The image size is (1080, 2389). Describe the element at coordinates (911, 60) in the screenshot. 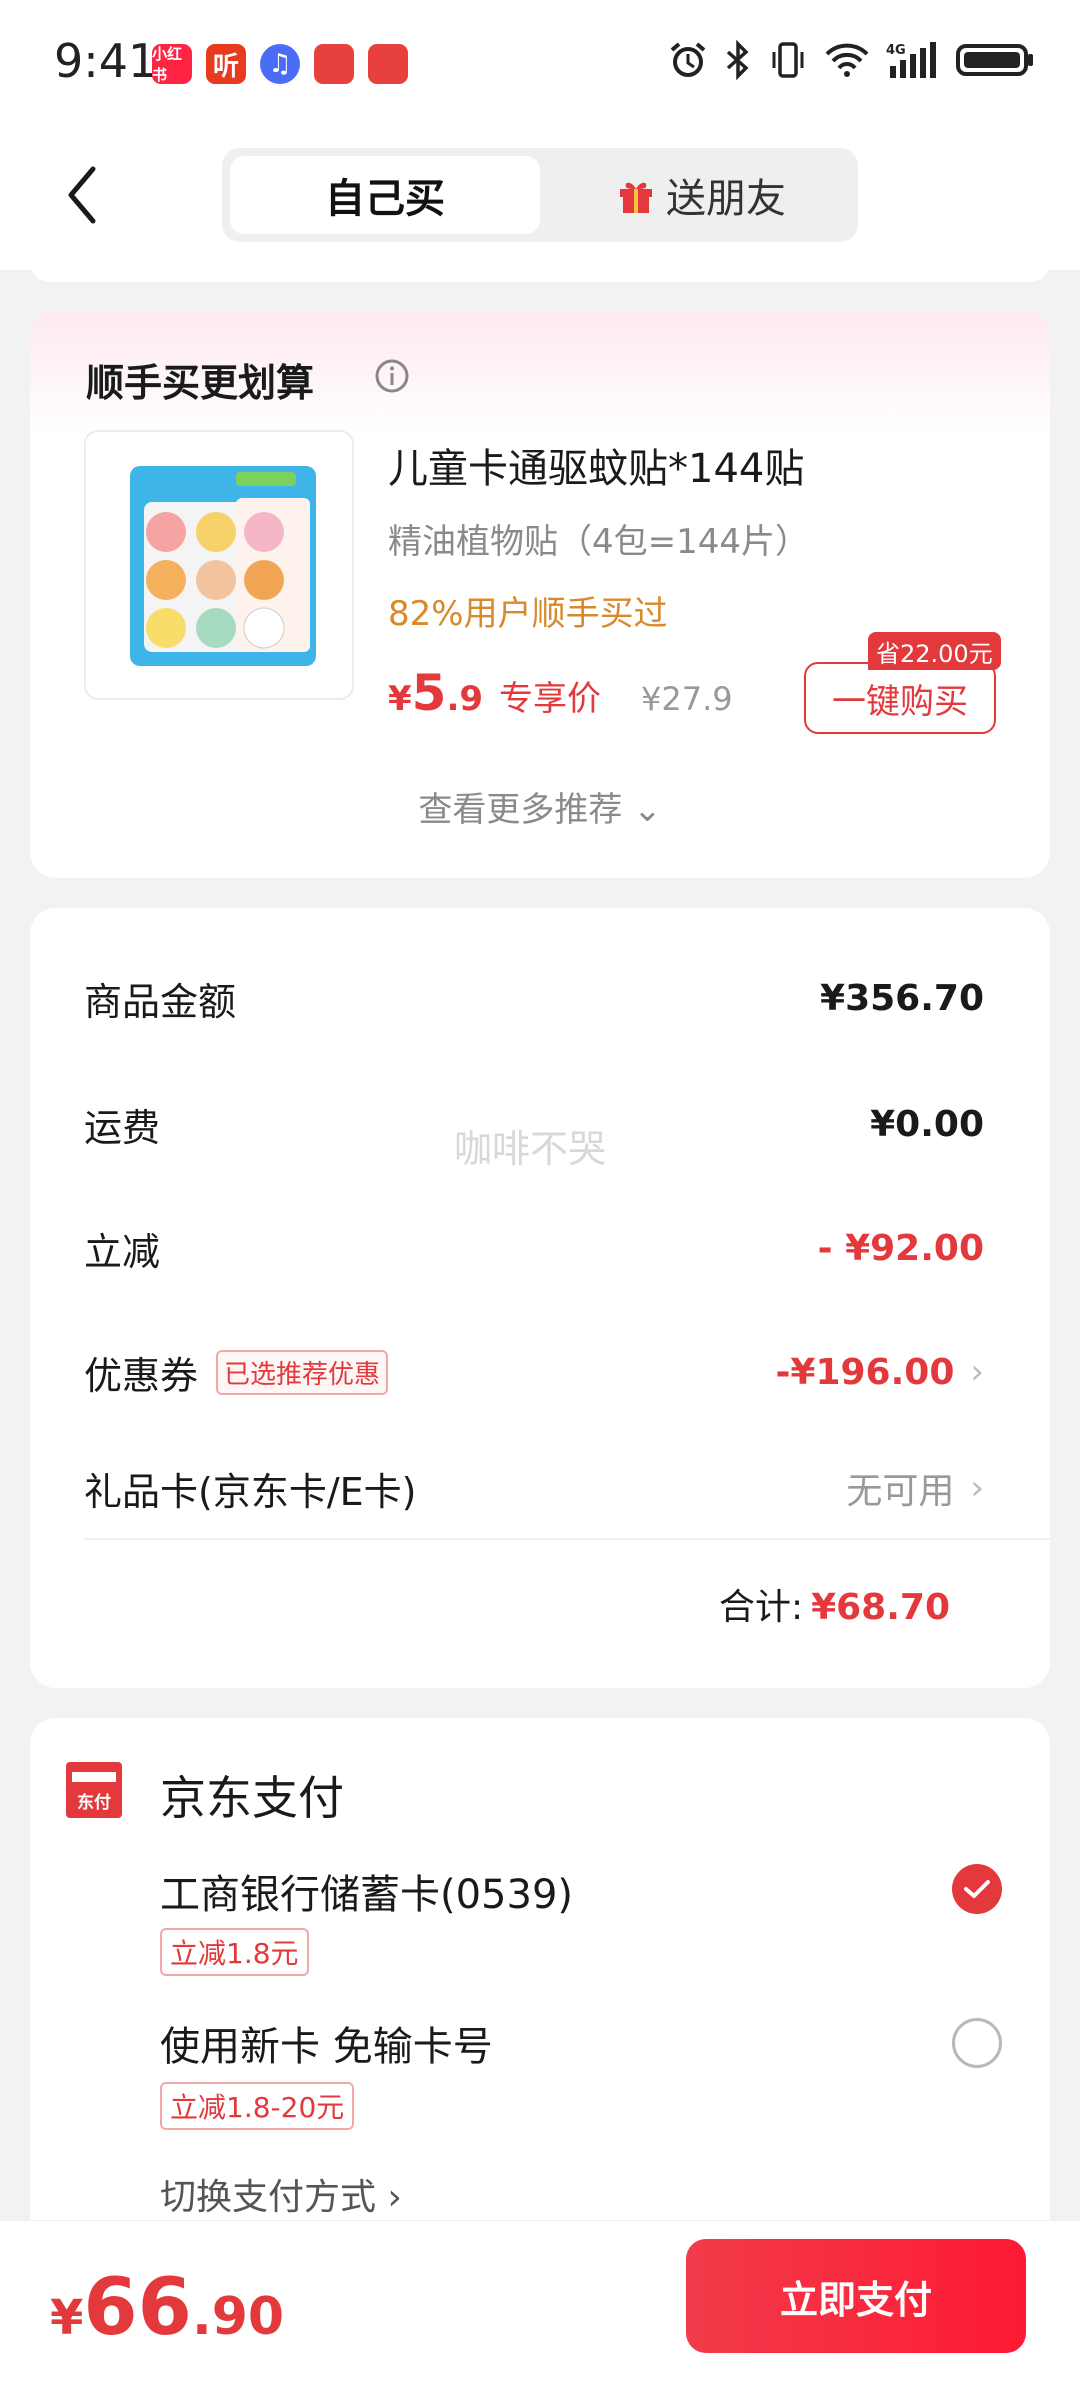

I see `signal-4g-icon: 4G` at that location.